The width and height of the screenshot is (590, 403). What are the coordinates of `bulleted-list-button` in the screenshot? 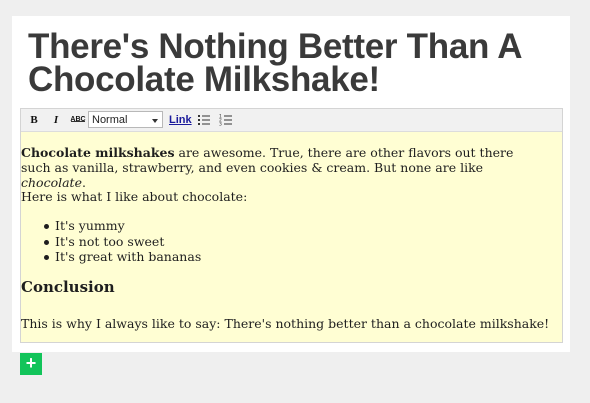 It's located at (204, 120).